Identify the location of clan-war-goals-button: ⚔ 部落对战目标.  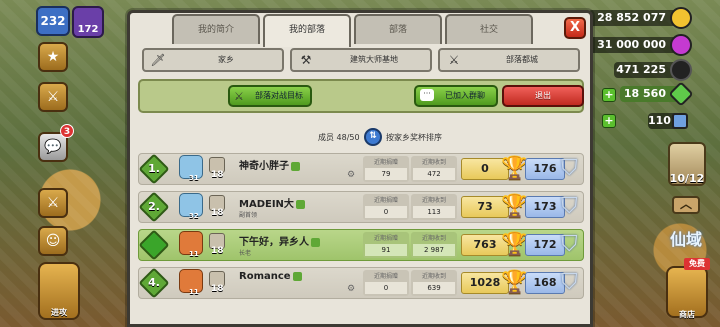
(270, 96).